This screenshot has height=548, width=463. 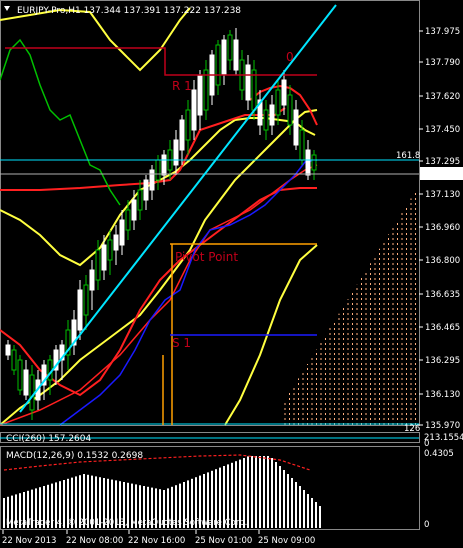 I want to click on fib-1618-label: 161.8, so click(x=408, y=156).